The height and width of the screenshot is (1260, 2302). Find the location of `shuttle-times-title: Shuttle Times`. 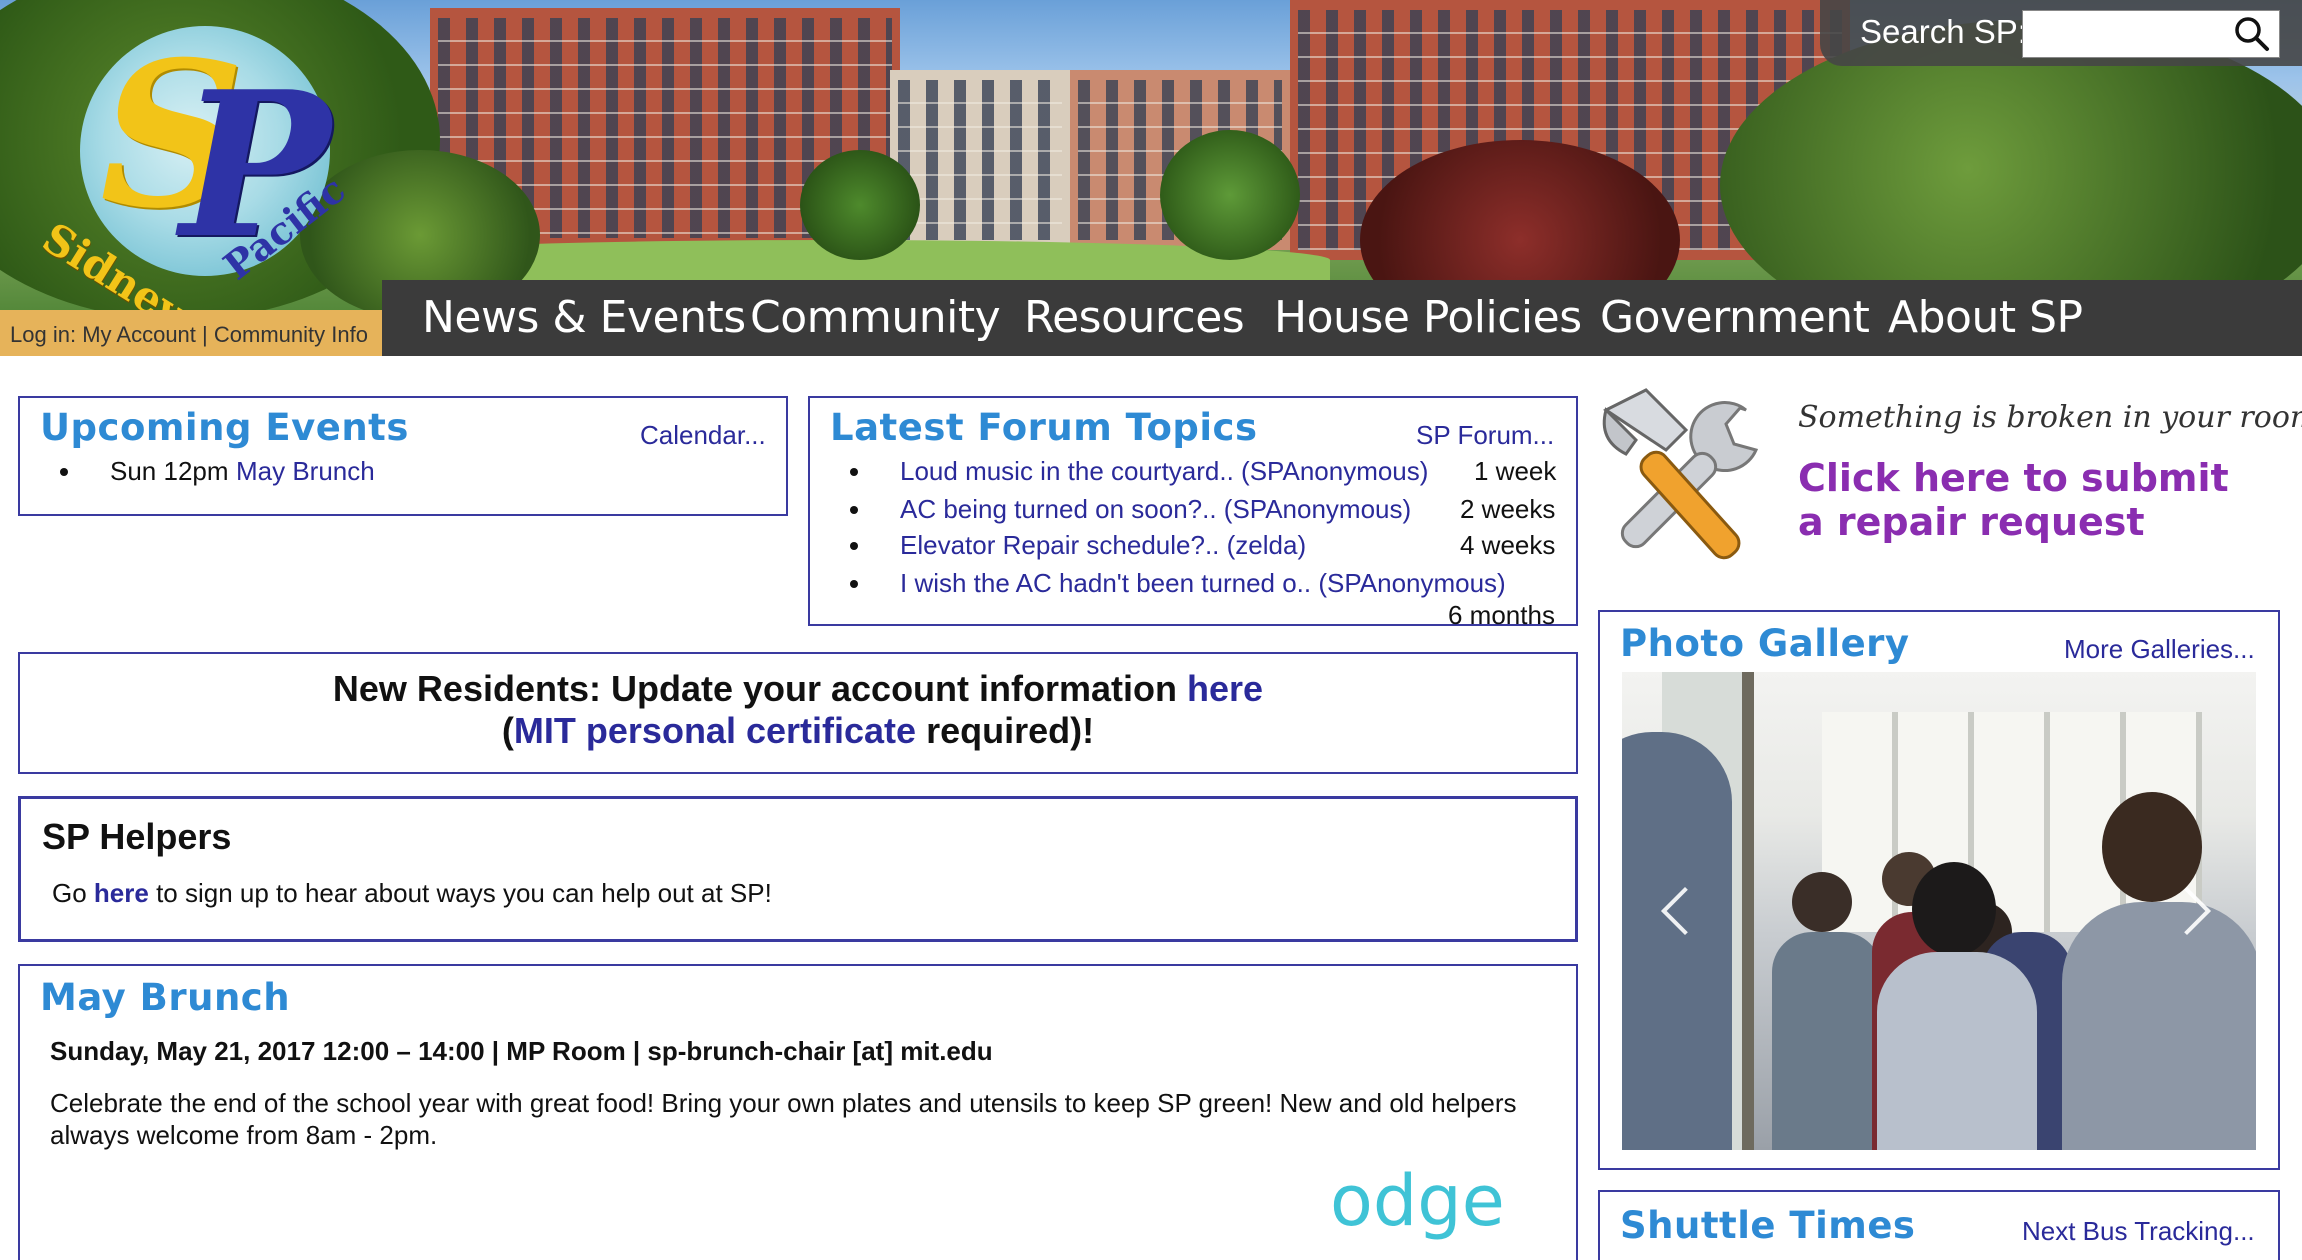

shuttle-times-title: Shuttle Times is located at coordinates (1768, 1225).